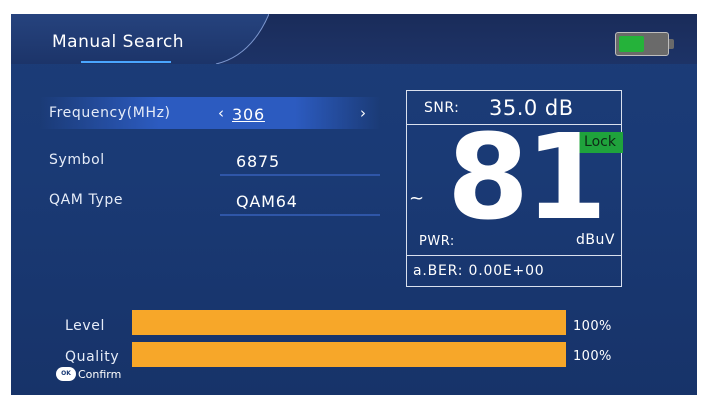 The image size is (702, 399). What do you see at coordinates (210, 113) in the screenshot?
I see `frequency-row: Frequency(MHz) ‹ 306 ›` at bounding box center [210, 113].